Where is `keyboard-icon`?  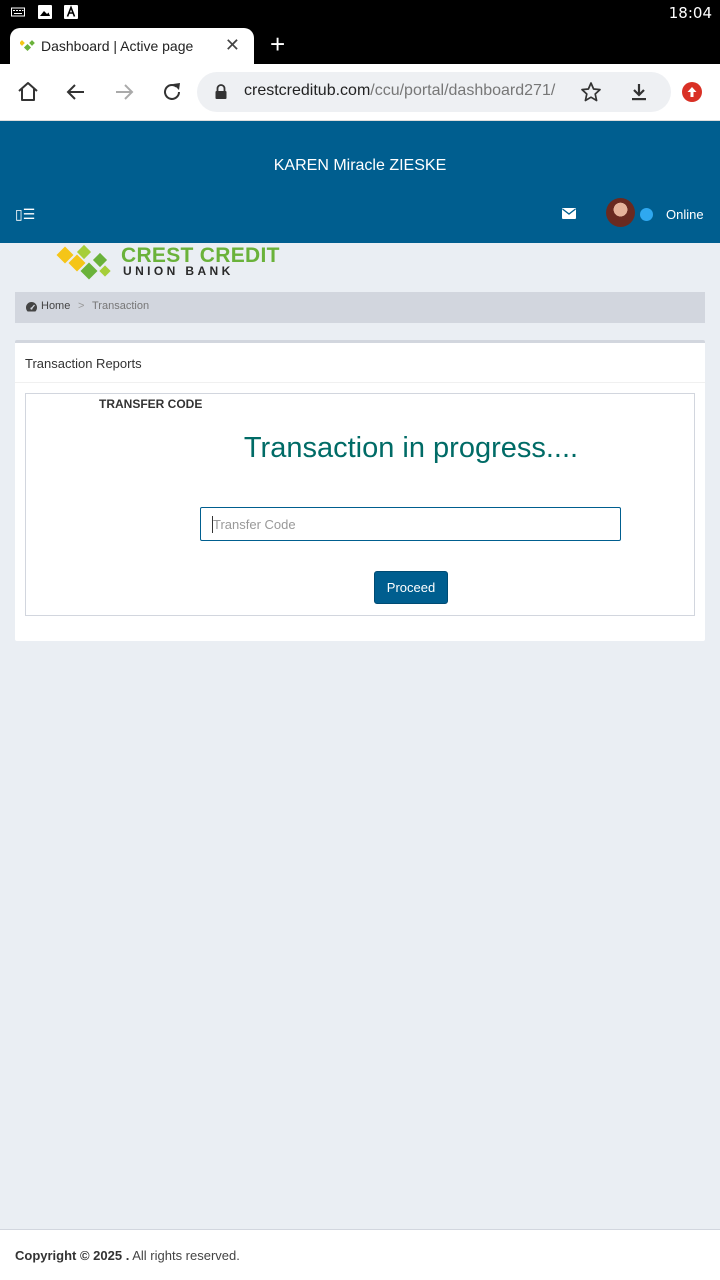 keyboard-icon is located at coordinates (18, 12).